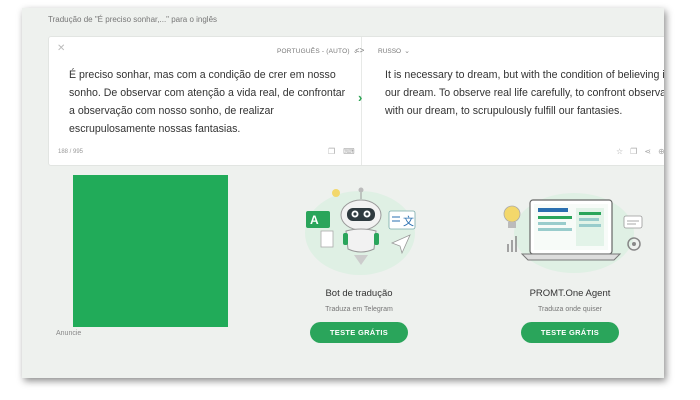  I want to click on target-language-select: RUSSO ⌄, so click(394, 51).